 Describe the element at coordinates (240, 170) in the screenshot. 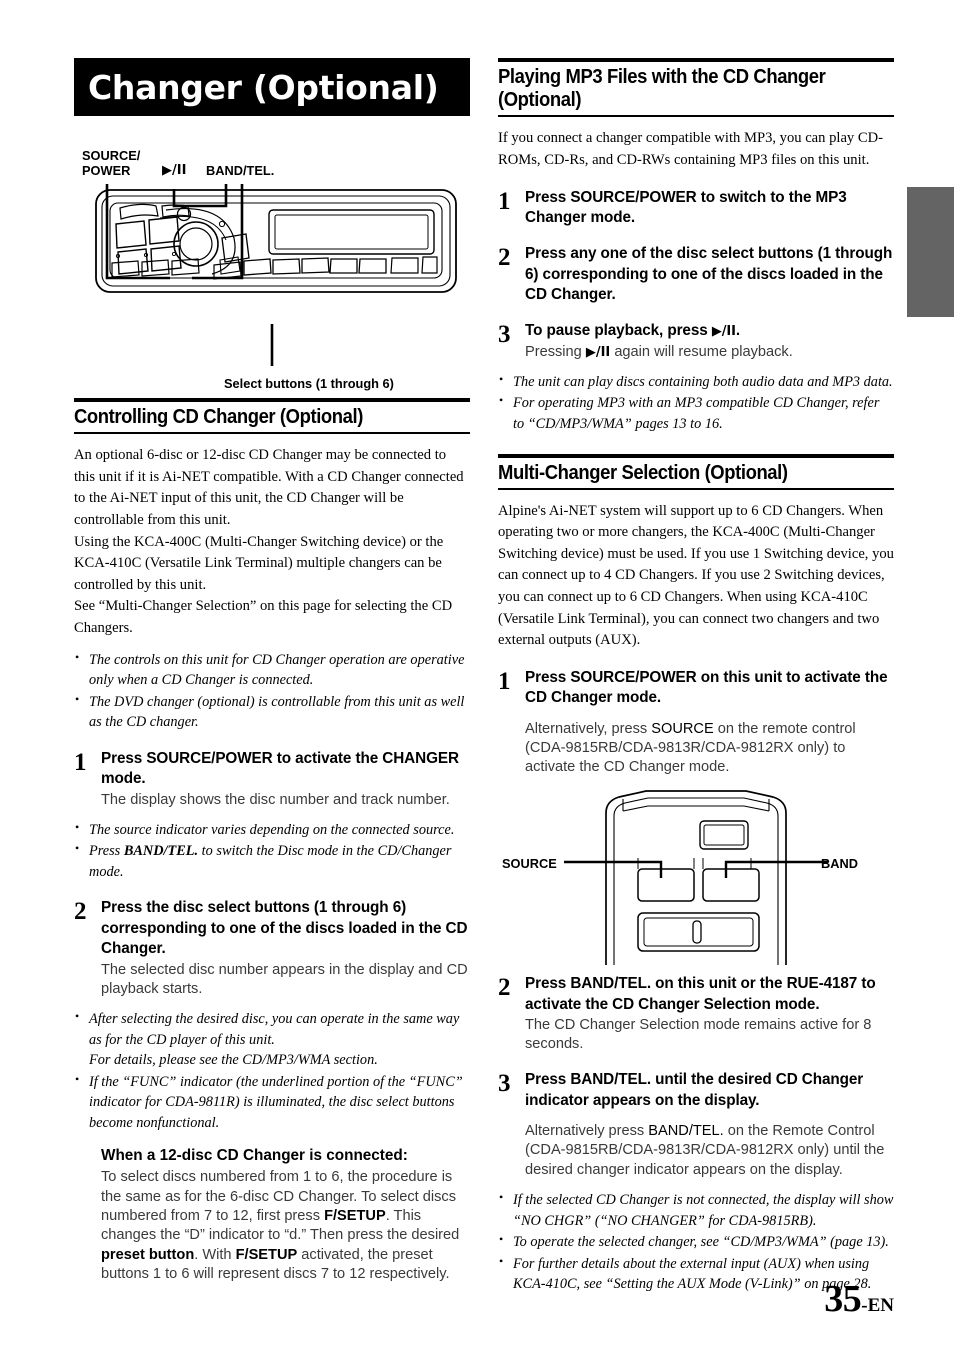

I see `callout-band-tel: BAND/TEL.` at that location.